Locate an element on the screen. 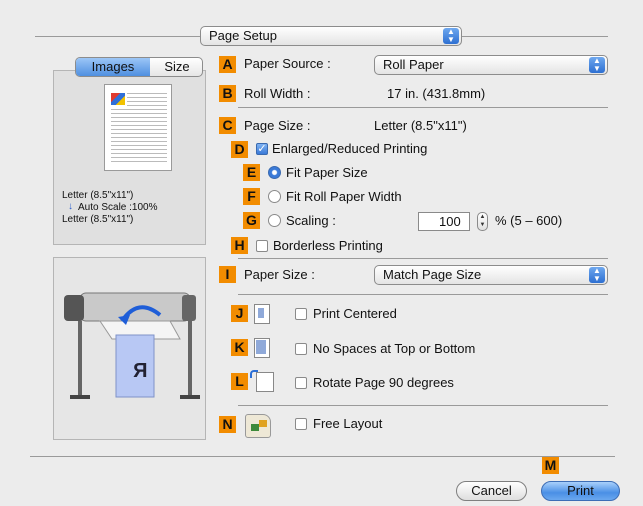 The height and width of the screenshot is (506, 643). divider-bottom is located at coordinates (322, 456).